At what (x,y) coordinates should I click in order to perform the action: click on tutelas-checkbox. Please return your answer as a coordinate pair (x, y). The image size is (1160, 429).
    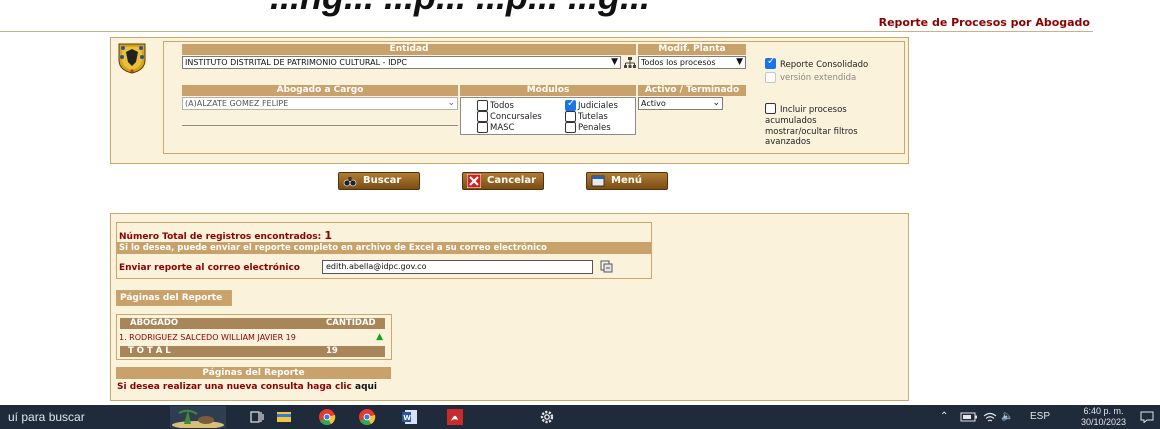
    Looking at the image, I should click on (570, 116).